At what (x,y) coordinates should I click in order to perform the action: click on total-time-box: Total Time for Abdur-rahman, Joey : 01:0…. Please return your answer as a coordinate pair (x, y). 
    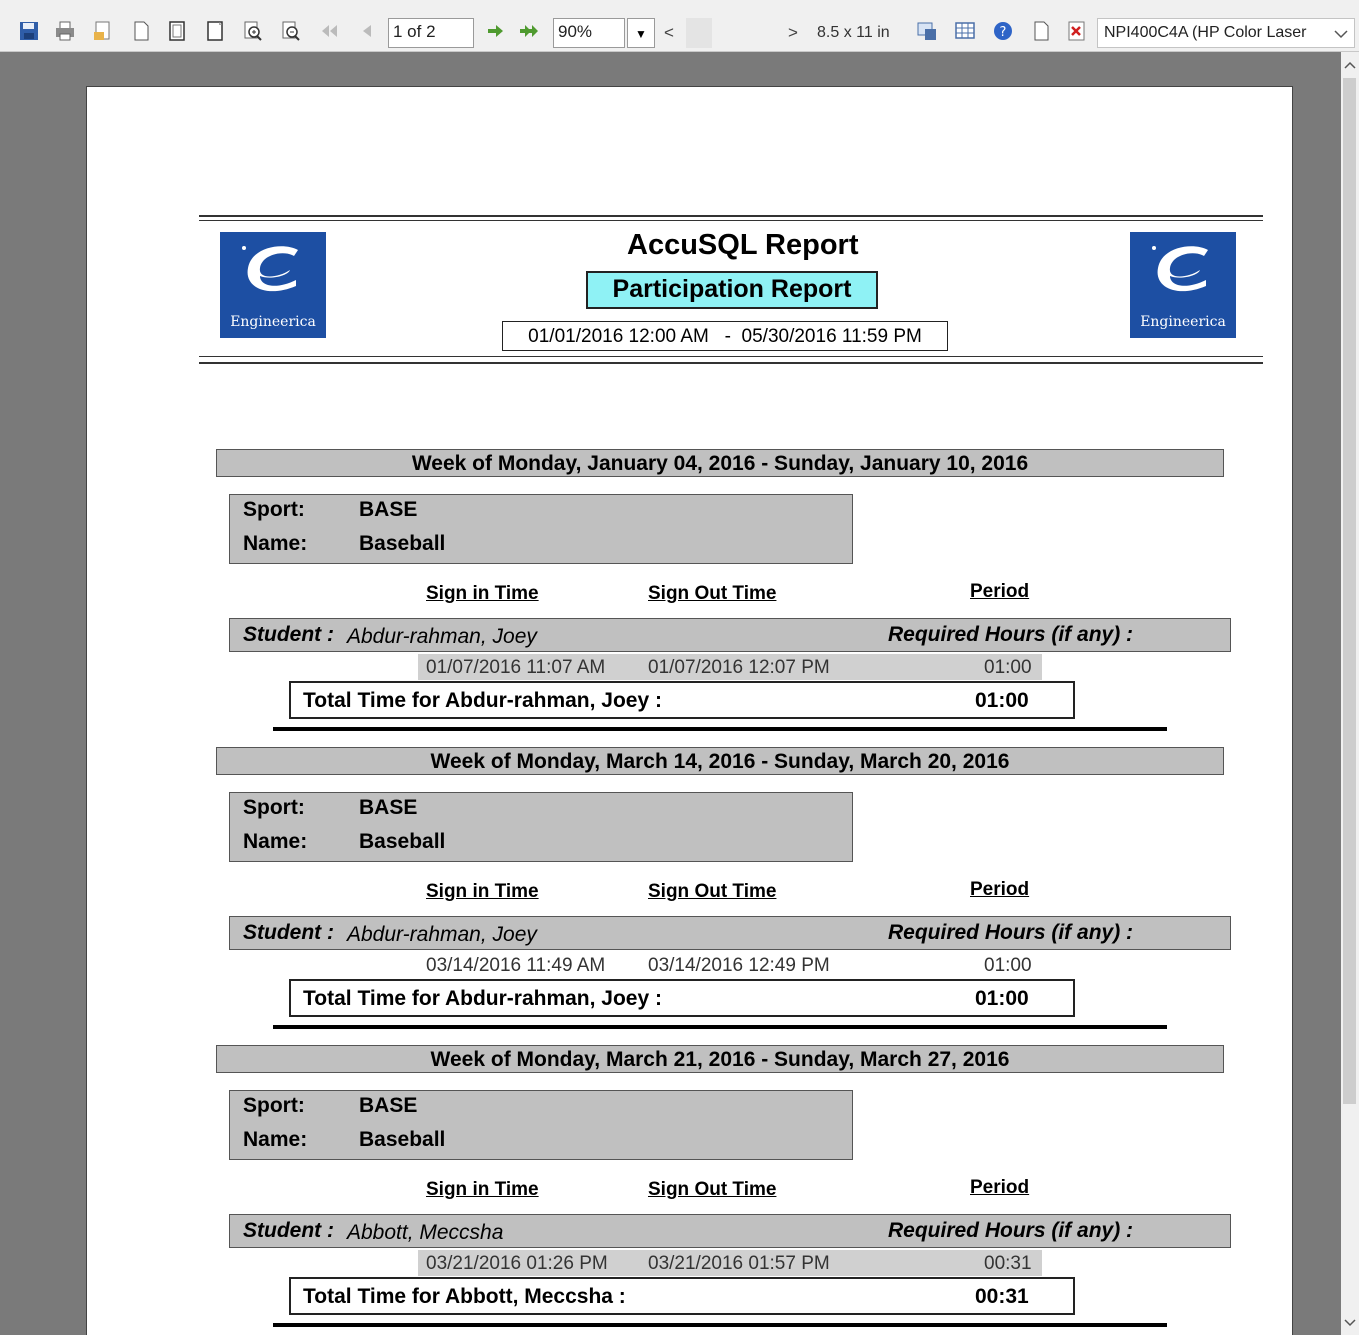
    Looking at the image, I should click on (682, 700).